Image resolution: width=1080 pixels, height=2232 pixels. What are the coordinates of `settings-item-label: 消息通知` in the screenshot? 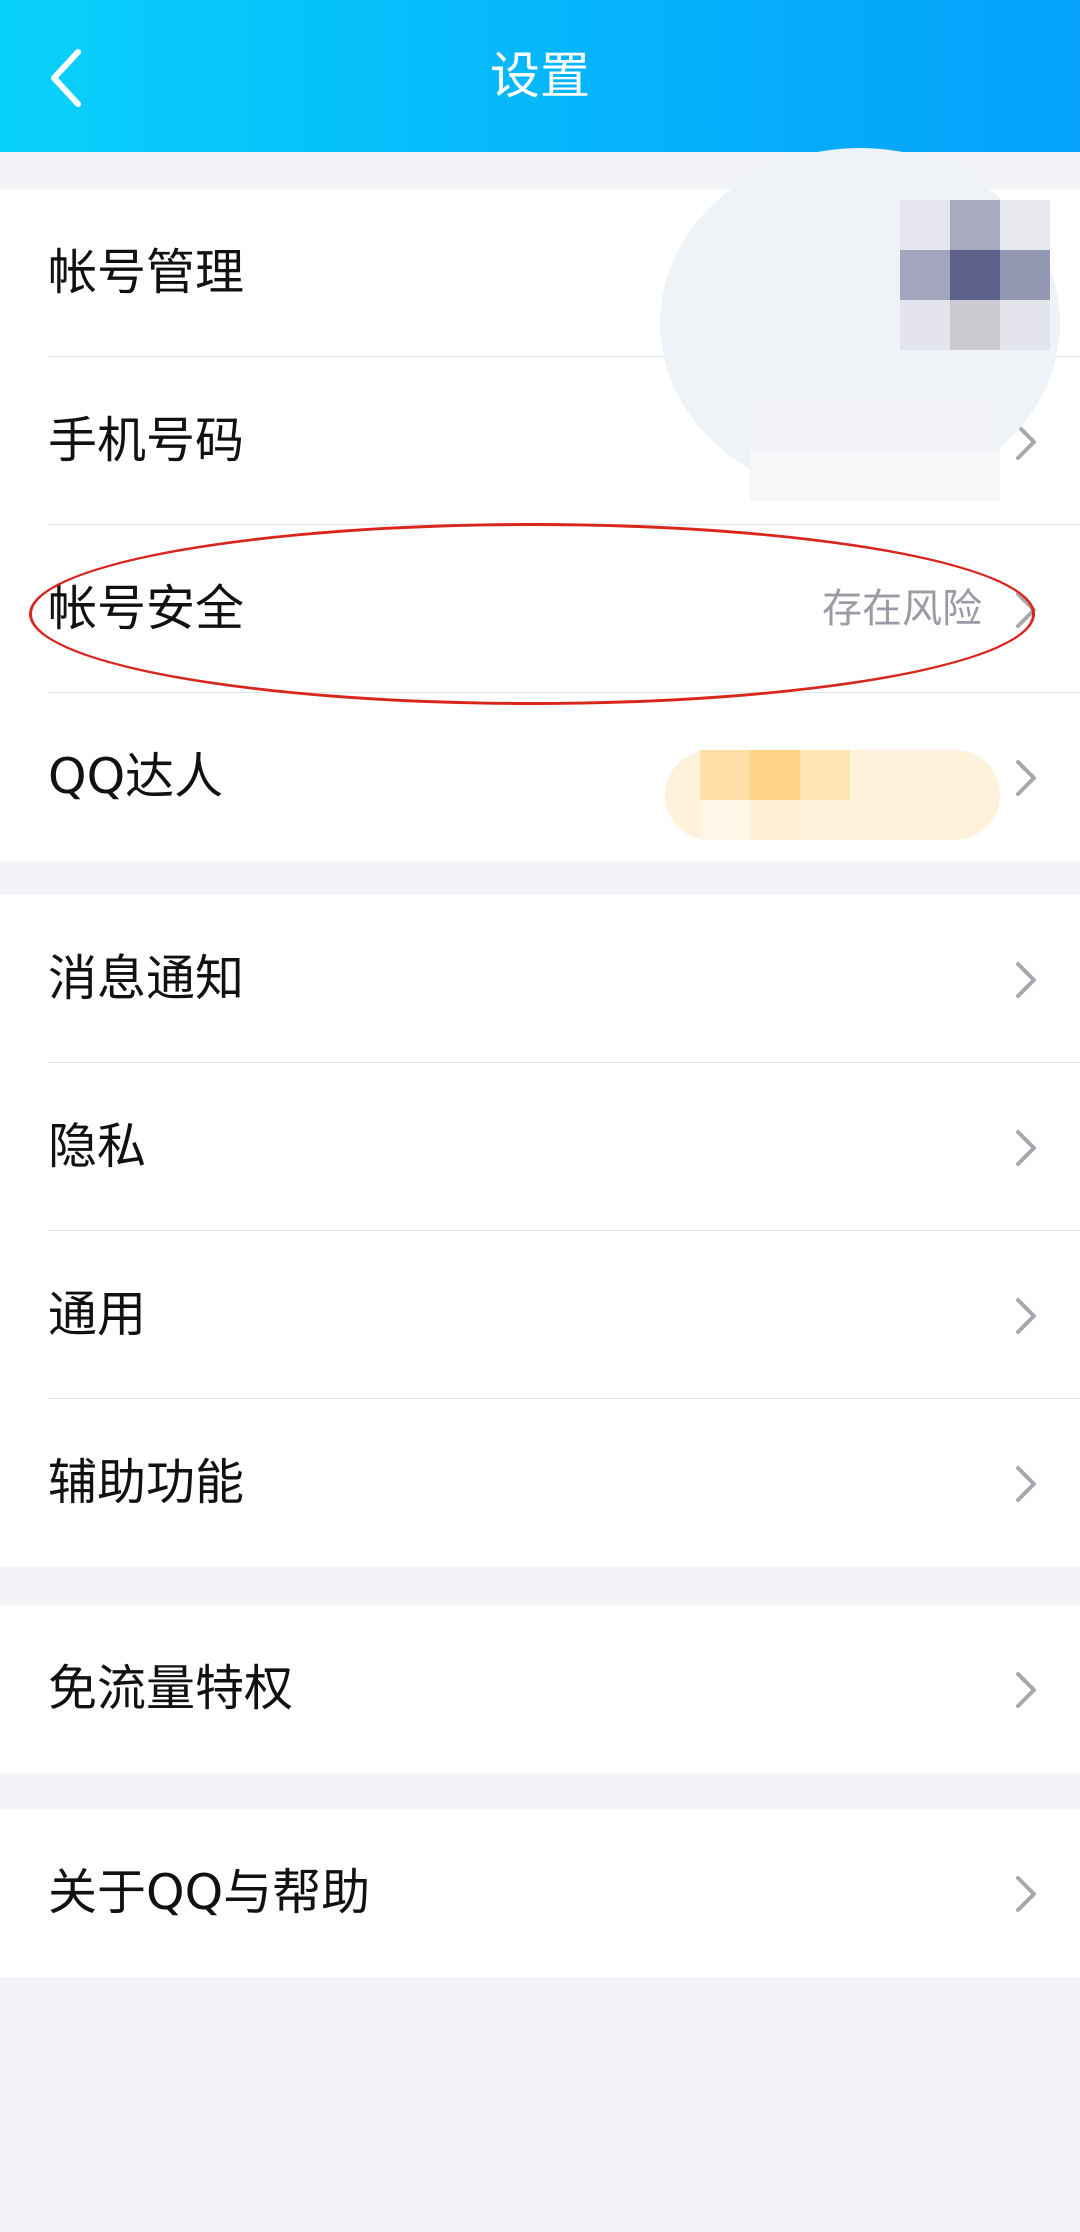 It's located at (146, 978).